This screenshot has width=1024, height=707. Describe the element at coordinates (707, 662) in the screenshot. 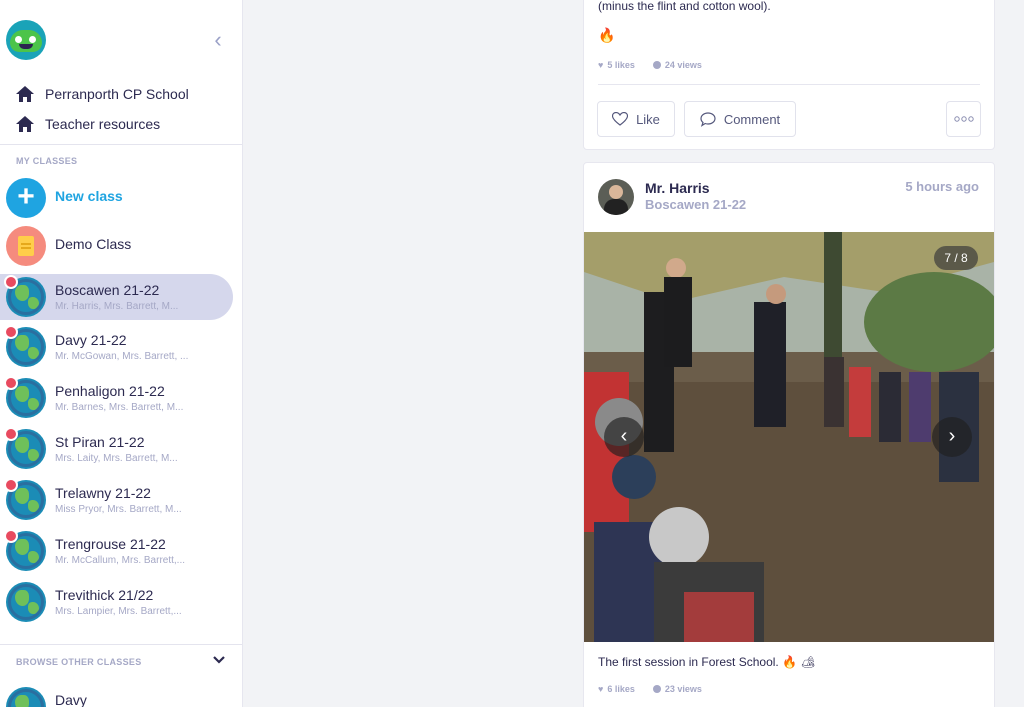

I see `post-caption: The first session in Forest School. 🔥 🏕` at that location.